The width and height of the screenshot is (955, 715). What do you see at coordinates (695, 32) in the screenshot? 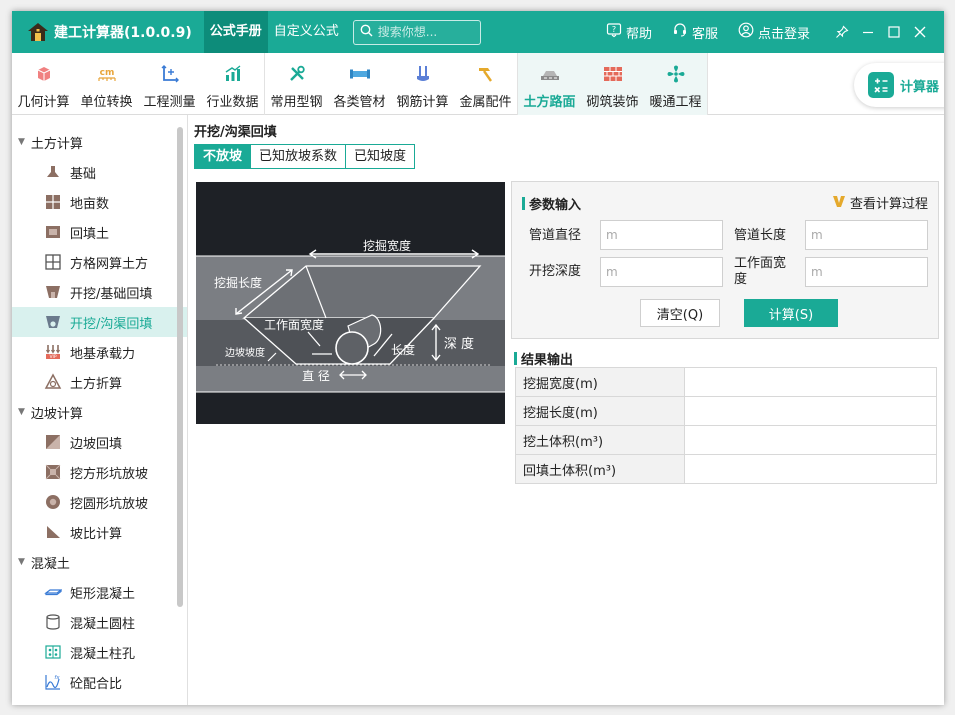
I see `service-link: 客服` at bounding box center [695, 32].